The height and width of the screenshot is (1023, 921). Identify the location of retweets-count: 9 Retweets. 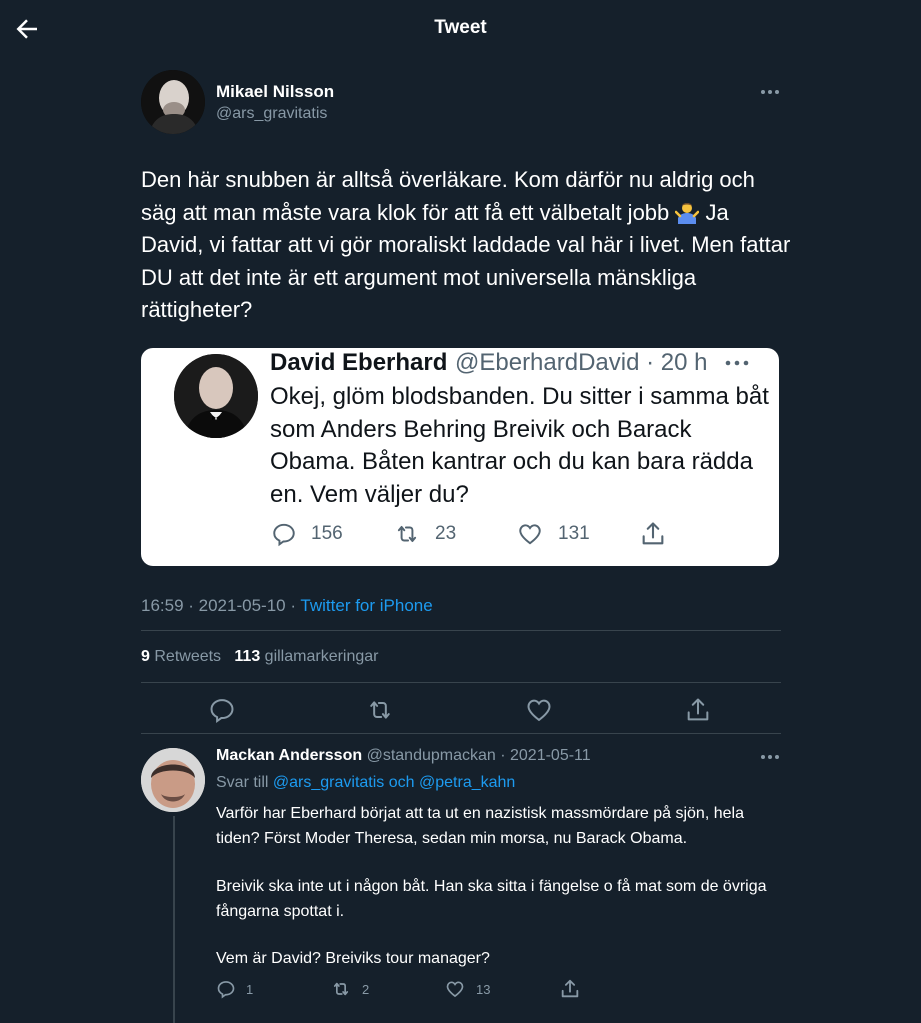
(181, 656).